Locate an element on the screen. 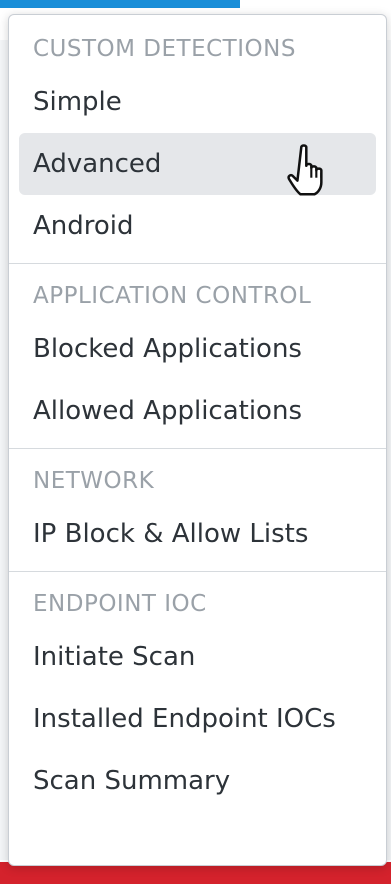 The image size is (391, 884). section-header-endpoint-ioc: ENDPOINT IOC is located at coordinates (120, 604).